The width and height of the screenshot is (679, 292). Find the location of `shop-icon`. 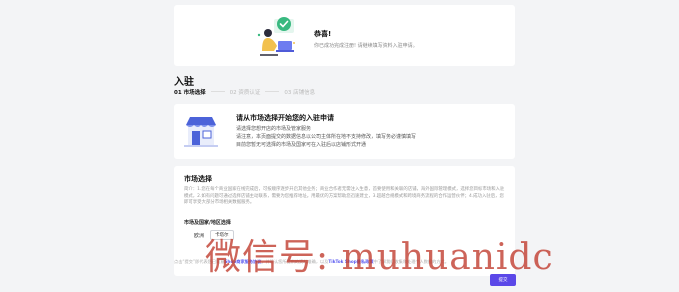

shop-icon is located at coordinates (201, 132).